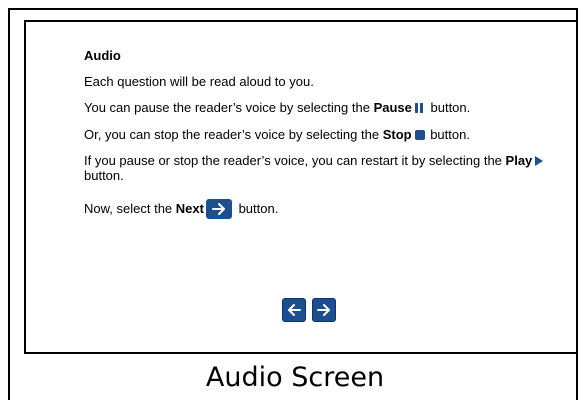  What do you see at coordinates (189, 208) in the screenshot?
I see `next-label: Next` at bounding box center [189, 208].